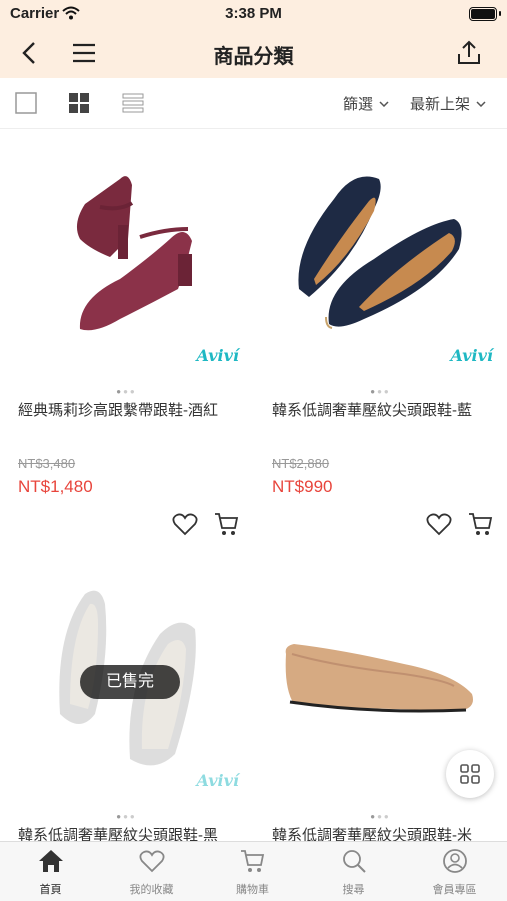  What do you see at coordinates (354, 861) in the screenshot?
I see `search-icon` at bounding box center [354, 861].